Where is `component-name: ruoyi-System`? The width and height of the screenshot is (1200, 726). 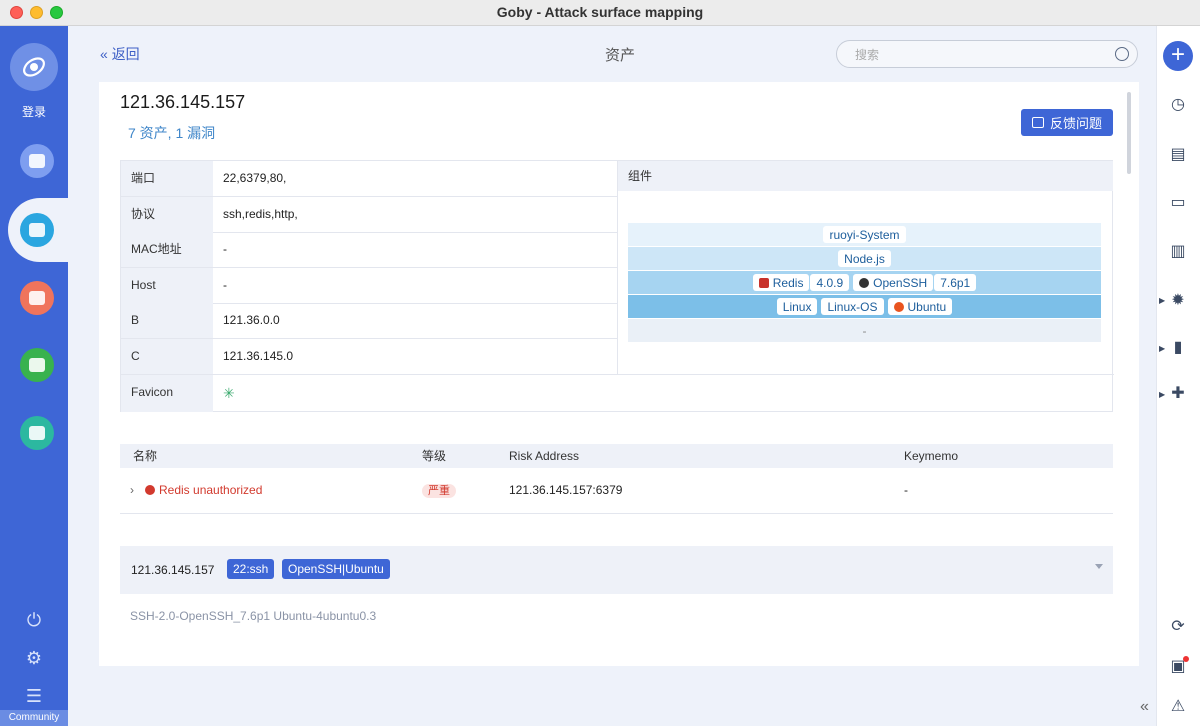
component-name: ruoyi-System is located at coordinates (864, 234).